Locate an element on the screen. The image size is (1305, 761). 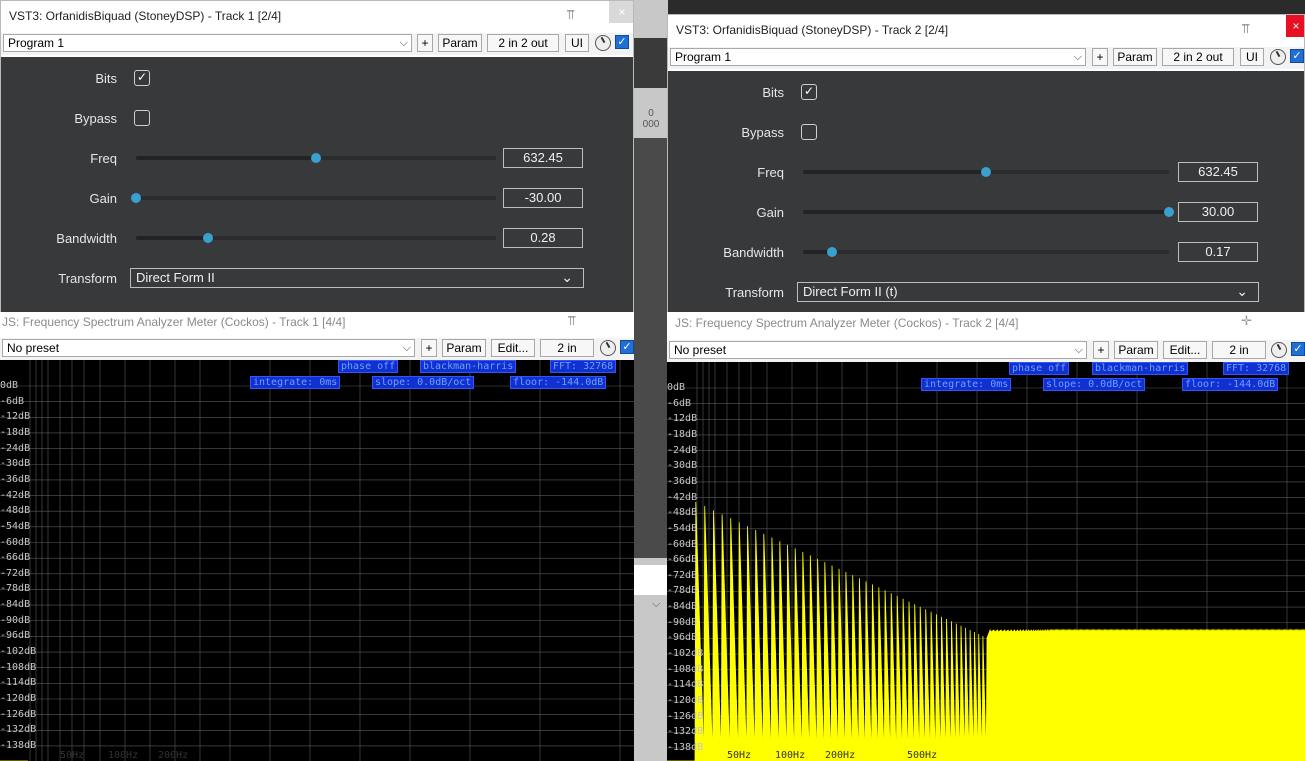
plugin-toolbar: Program 1 ⌵ + Param 2 in 2 out UI ✓ is located at coordinates (317, 44).